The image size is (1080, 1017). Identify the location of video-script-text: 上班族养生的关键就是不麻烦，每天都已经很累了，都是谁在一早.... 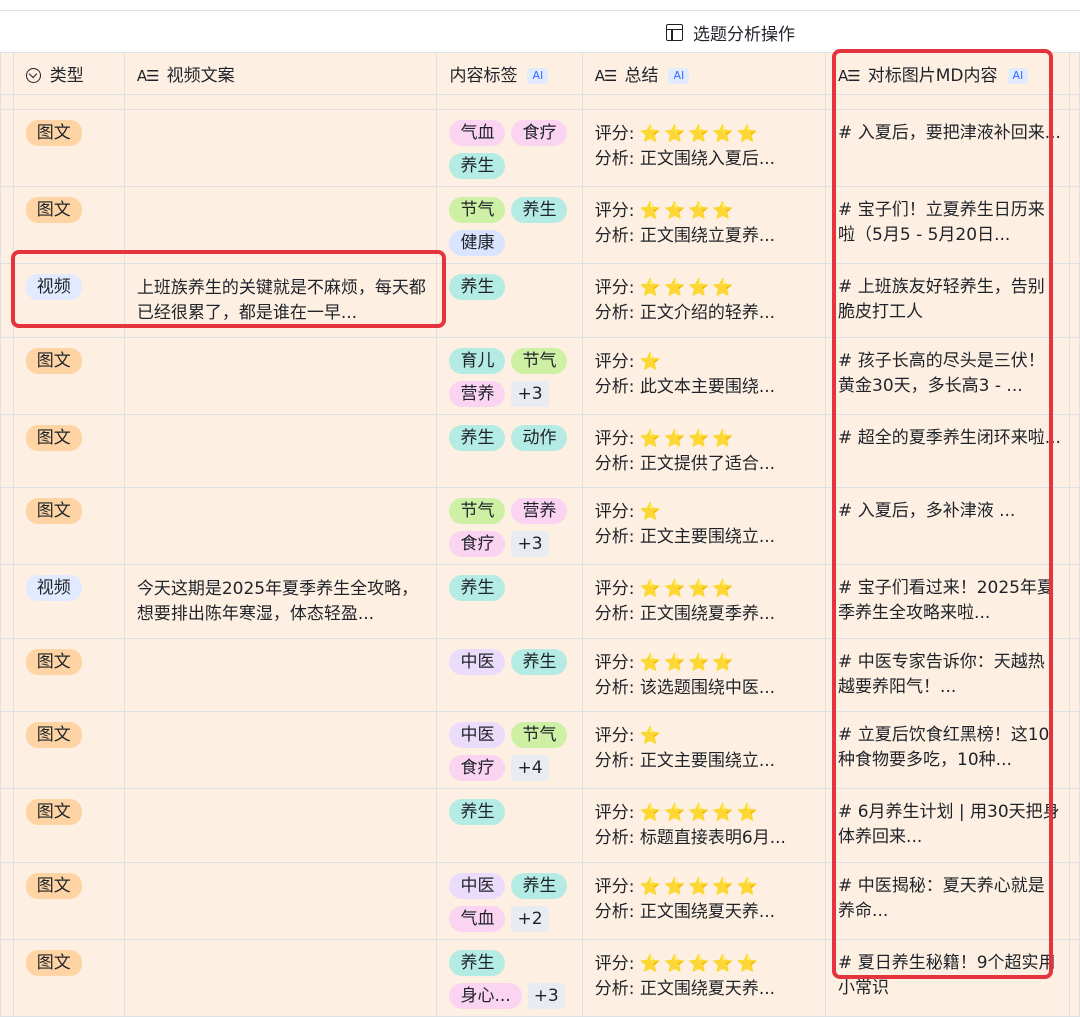
(281, 300).